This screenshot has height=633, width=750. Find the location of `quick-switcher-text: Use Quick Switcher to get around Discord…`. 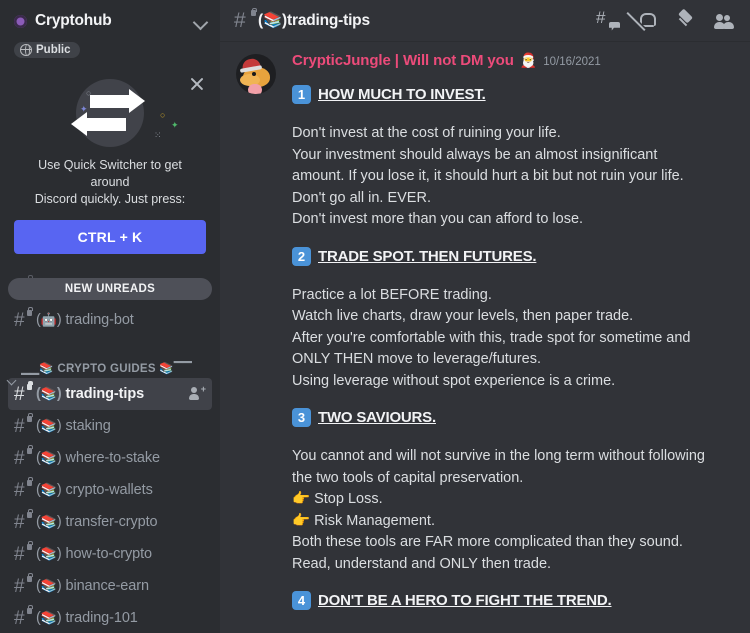

quick-switcher-text: Use Quick Switcher to get around Discord… is located at coordinates (110, 182).